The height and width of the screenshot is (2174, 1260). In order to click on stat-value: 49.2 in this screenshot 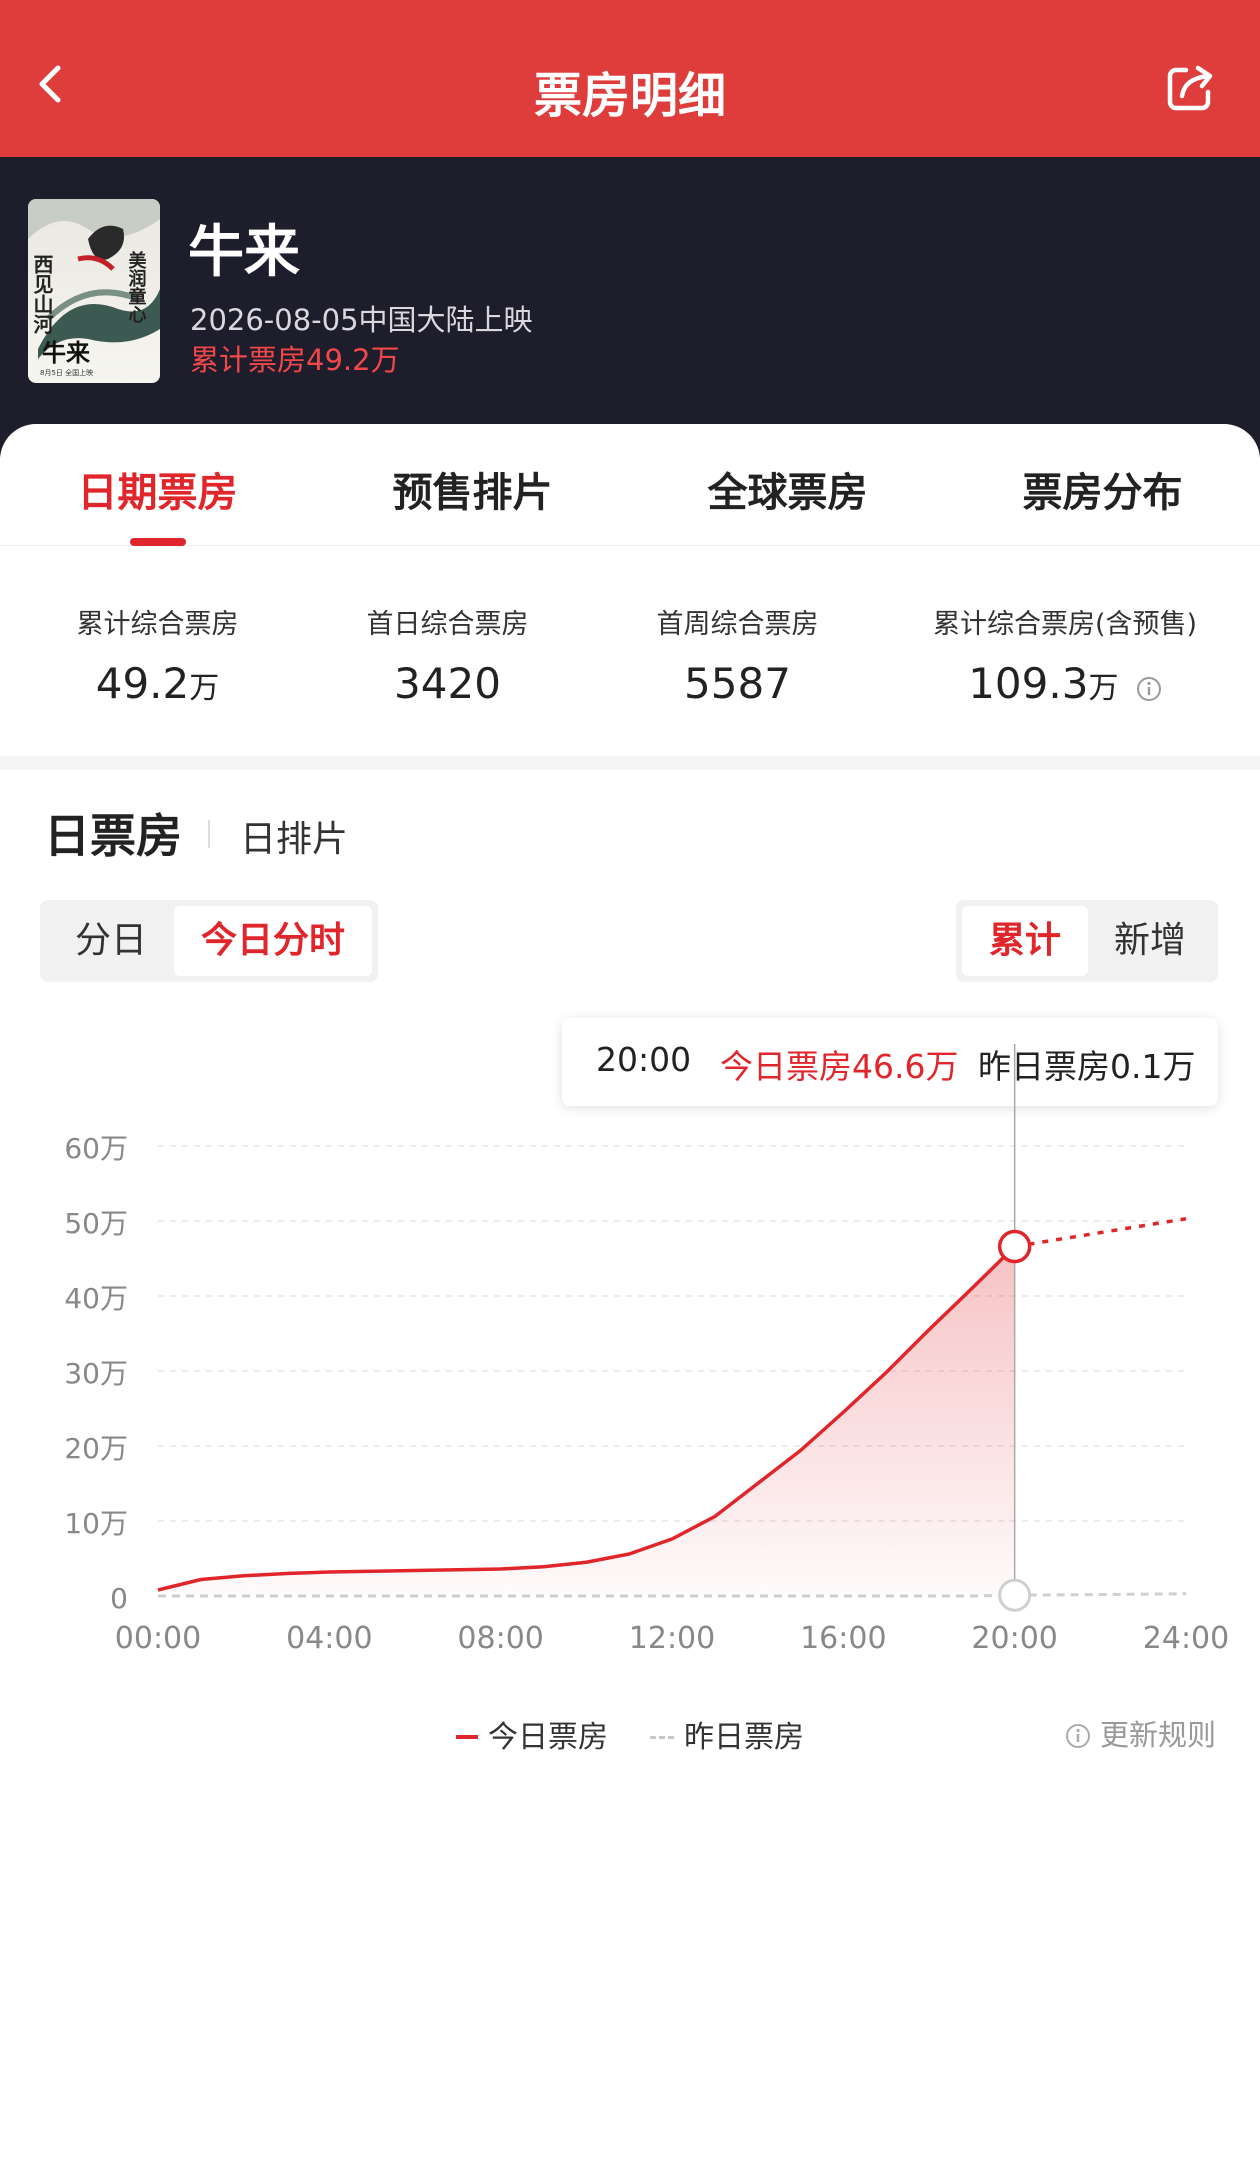, I will do `click(142, 683)`.